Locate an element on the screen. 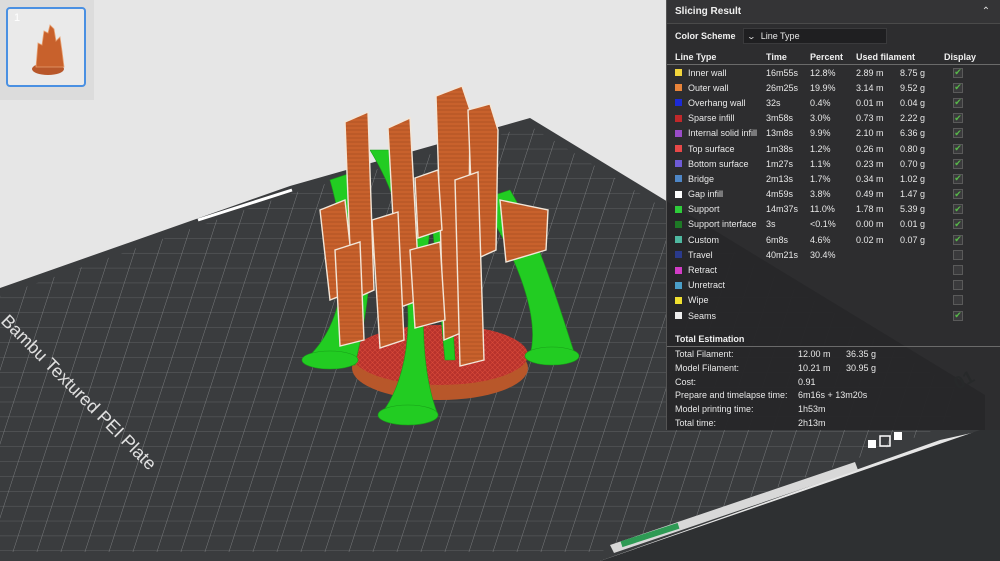 The height and width of the screenshot is (561, 1000). time-cell: 14m37s is located at coordinates (782, 209).